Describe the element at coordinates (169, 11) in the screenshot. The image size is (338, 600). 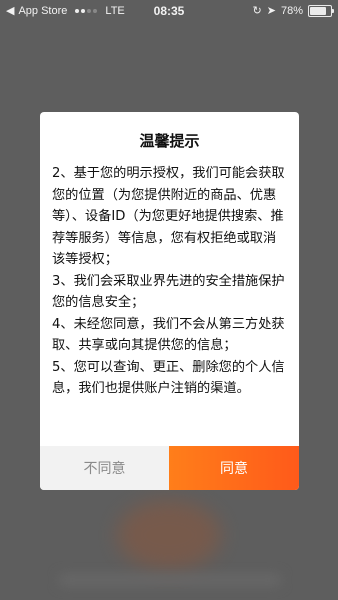
I see `status-bar: ◀ App Store LTE 08:35 ↻ ➤ 78%` at that location.